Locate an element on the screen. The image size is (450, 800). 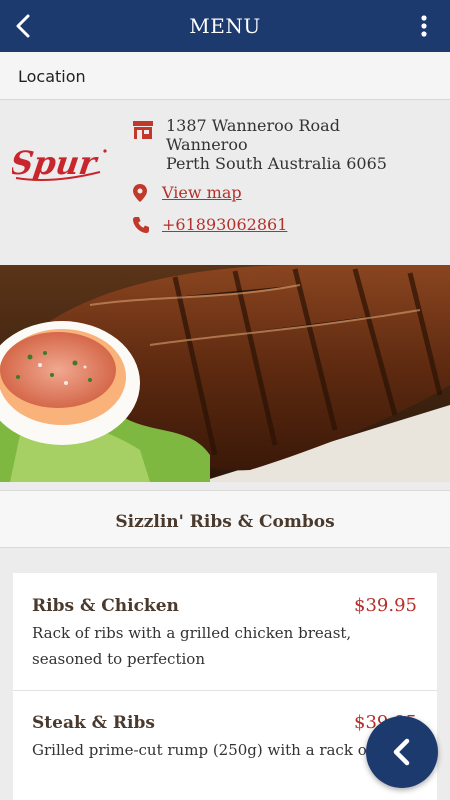
view-map-link: View map is located at coordinates (202, 192).